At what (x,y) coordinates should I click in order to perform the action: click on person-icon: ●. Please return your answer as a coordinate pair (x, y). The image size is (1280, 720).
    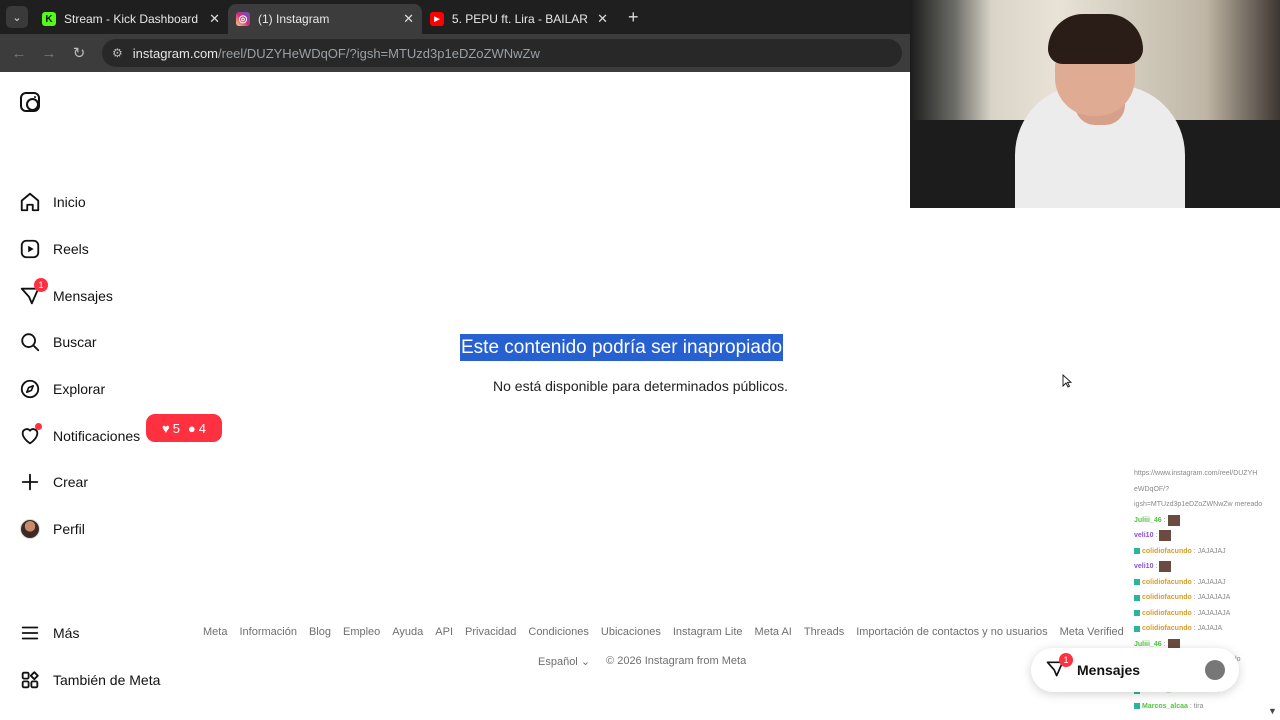
    Looking at the image, I should click on (191, 428).